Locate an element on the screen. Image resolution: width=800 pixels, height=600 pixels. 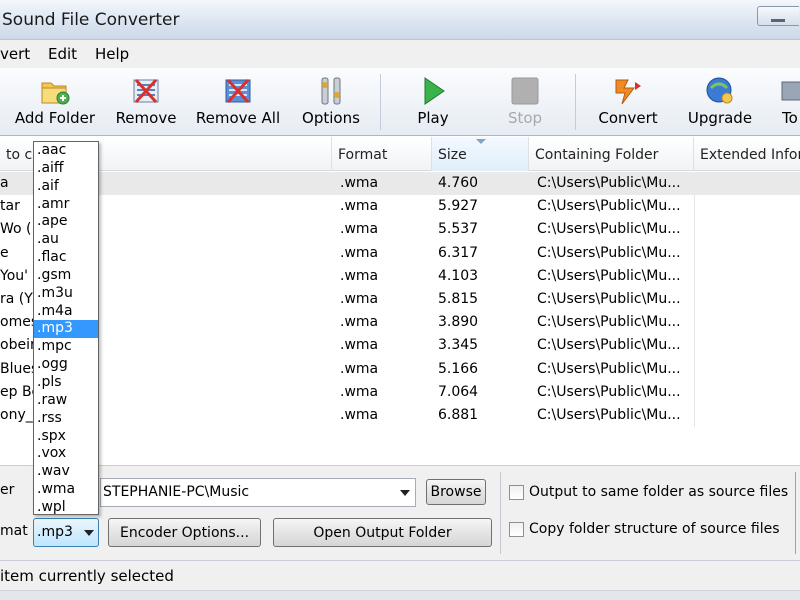
remove-all-label: Remove All is located at coordinates (238, 118).